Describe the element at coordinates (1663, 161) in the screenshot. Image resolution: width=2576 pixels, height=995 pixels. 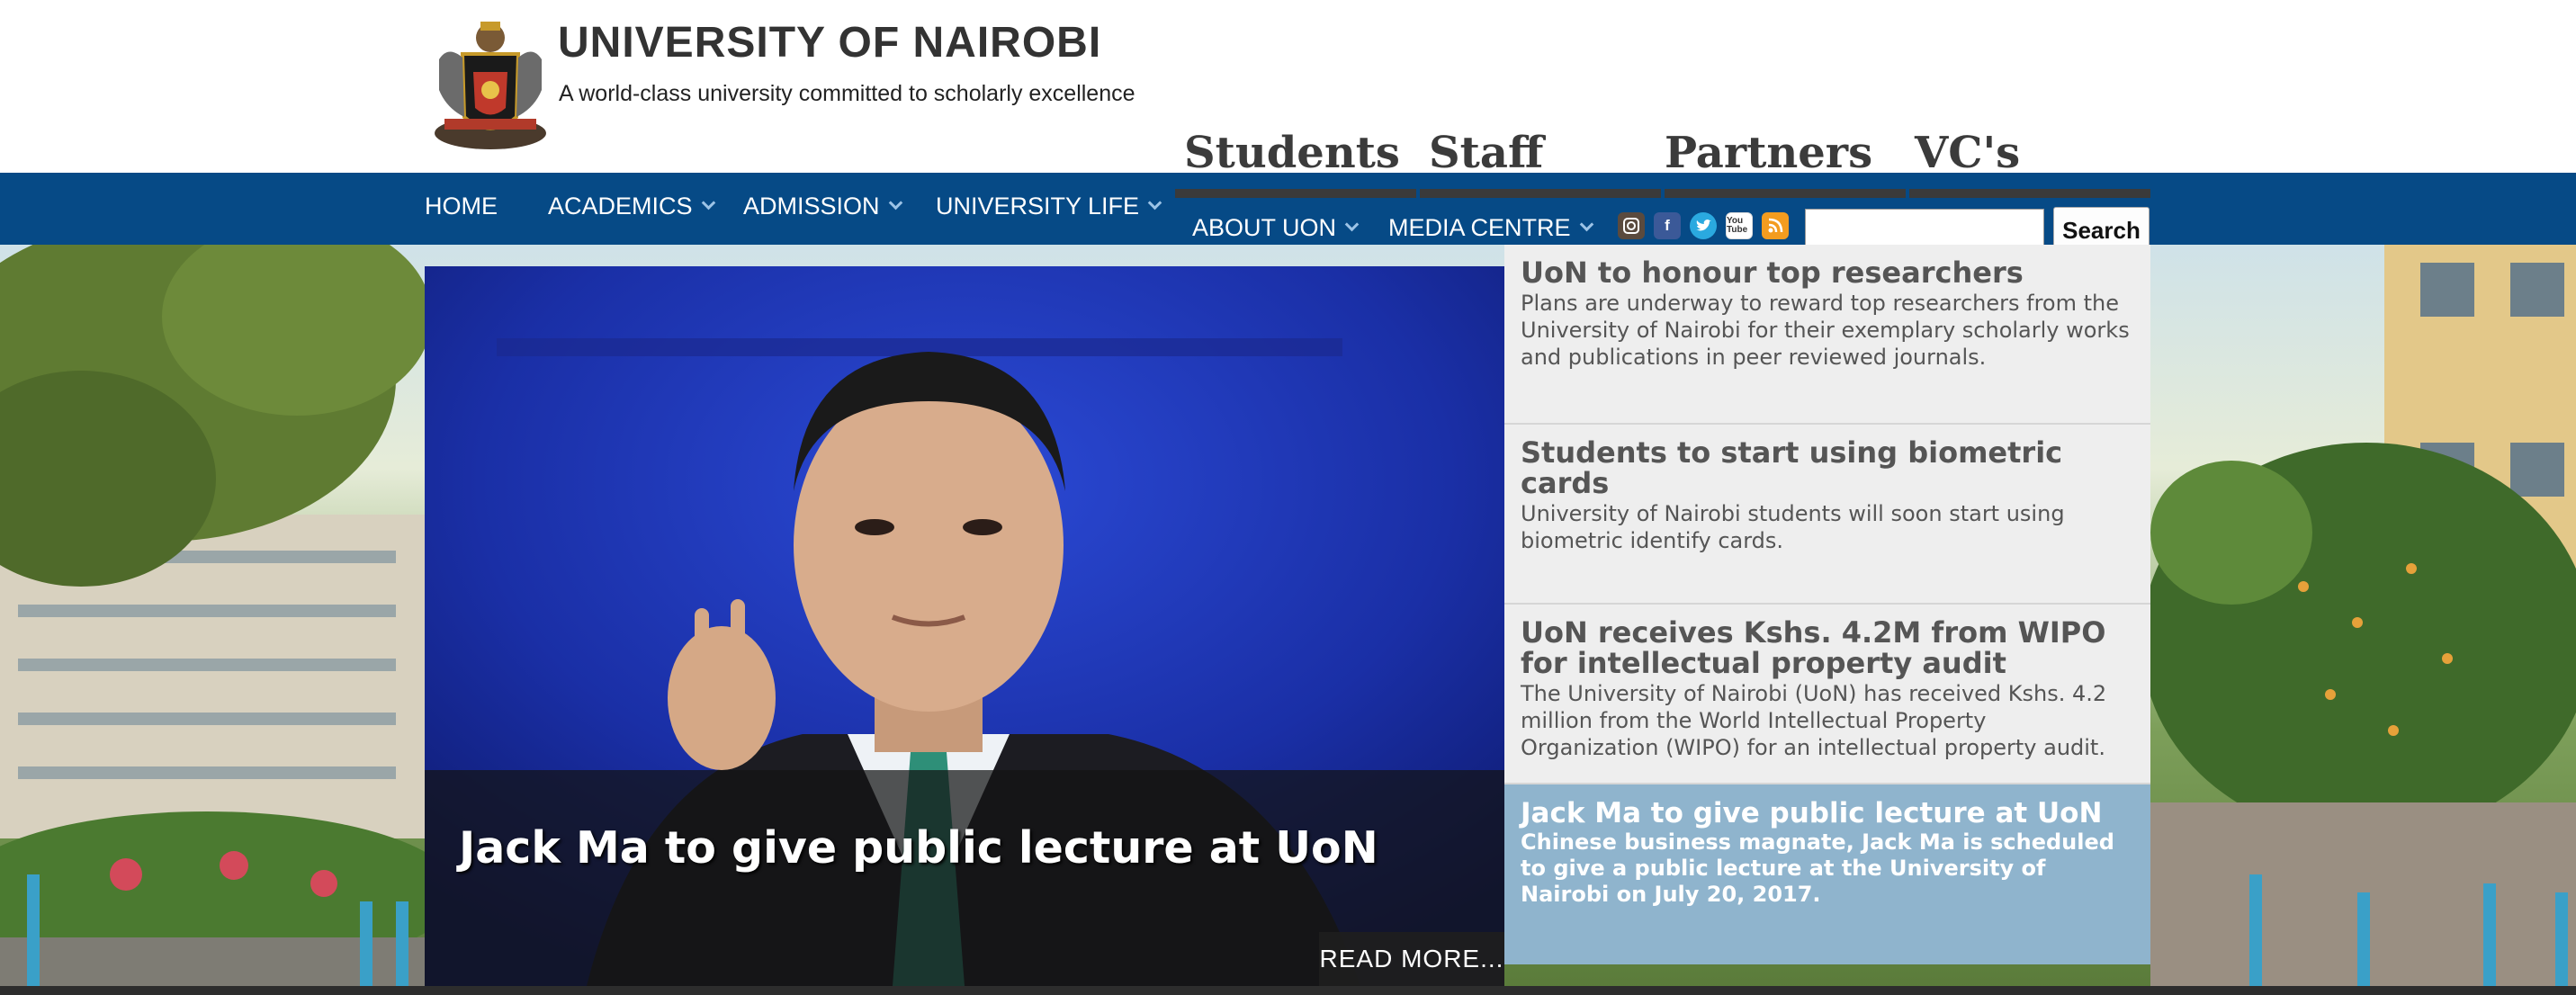
I see `audience-tabs: Students Staff Partners VC's` at that location.